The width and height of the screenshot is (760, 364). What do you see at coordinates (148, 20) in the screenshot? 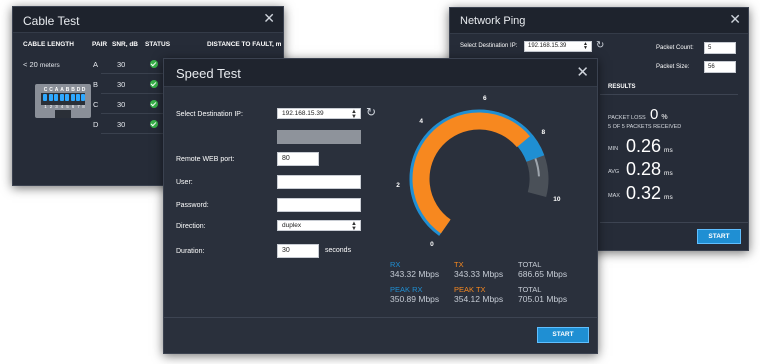
I see `cable-test-titlebar: Cable Test` at bounding box center [148, 20].